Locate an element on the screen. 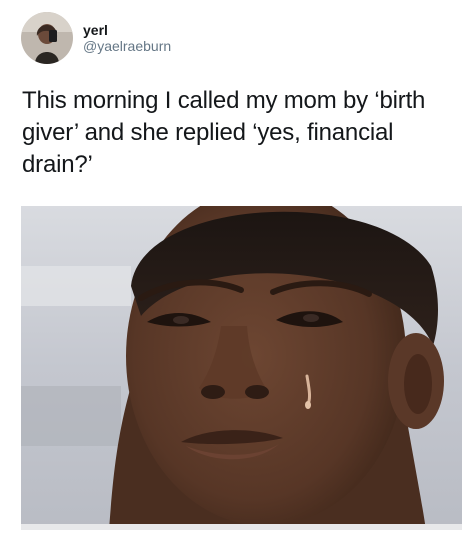 The image size is (474, 535). avatar is located at coordinates (47, 38).